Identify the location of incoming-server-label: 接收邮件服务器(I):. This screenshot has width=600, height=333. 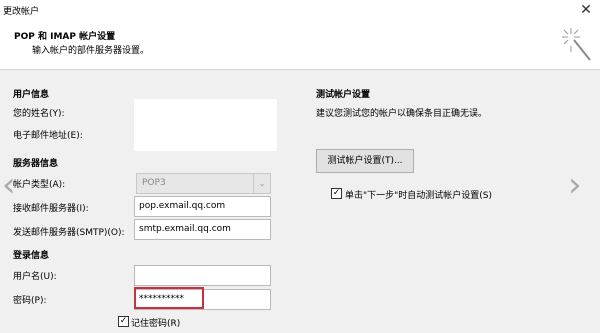
(51, 209).